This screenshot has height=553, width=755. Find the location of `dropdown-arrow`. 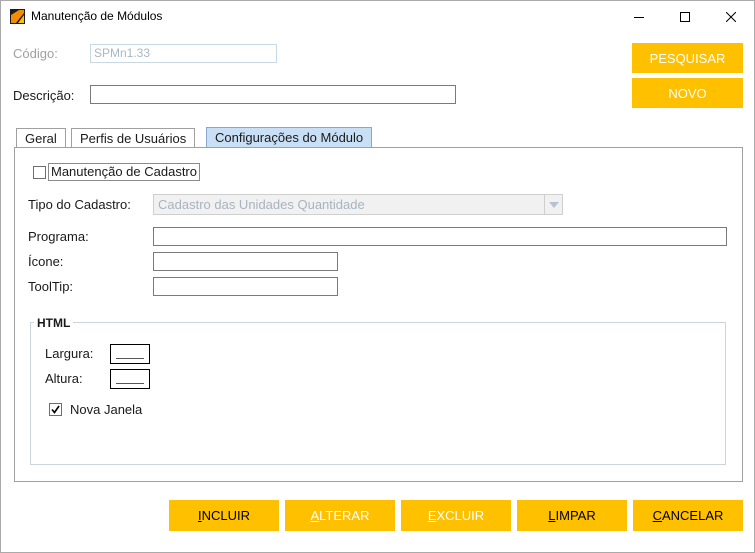

dropdown-arrow is located at coordinates (553, 204).